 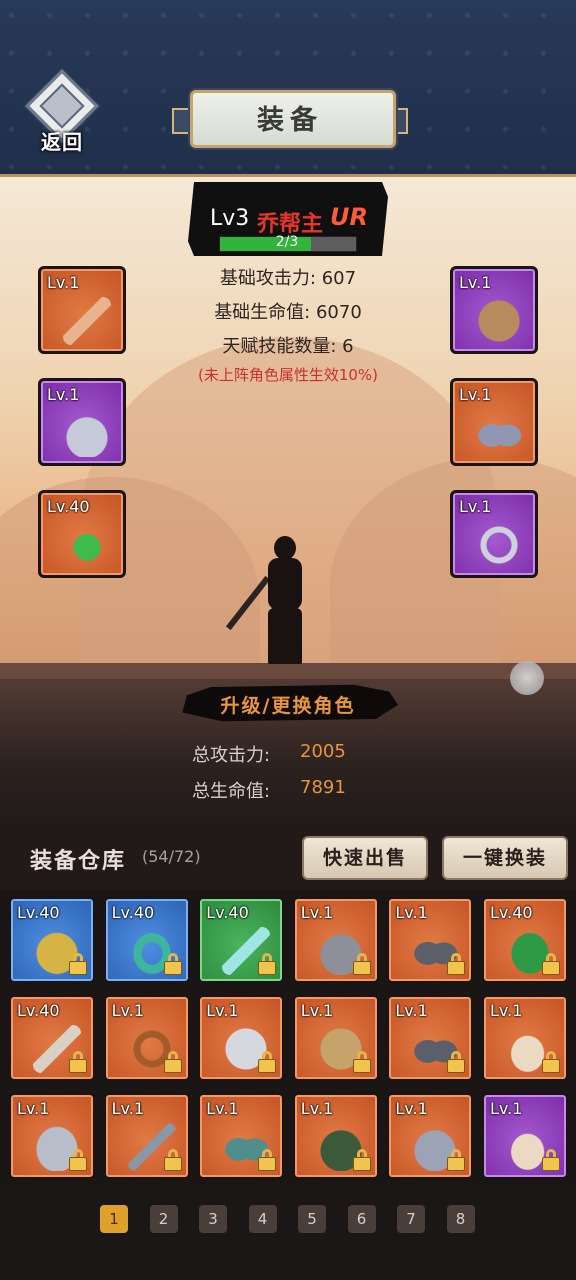 What do you see at coordinates (60, 111) in the screenshot?
I see `back-button: 返回` at bounding box center [60, 111].